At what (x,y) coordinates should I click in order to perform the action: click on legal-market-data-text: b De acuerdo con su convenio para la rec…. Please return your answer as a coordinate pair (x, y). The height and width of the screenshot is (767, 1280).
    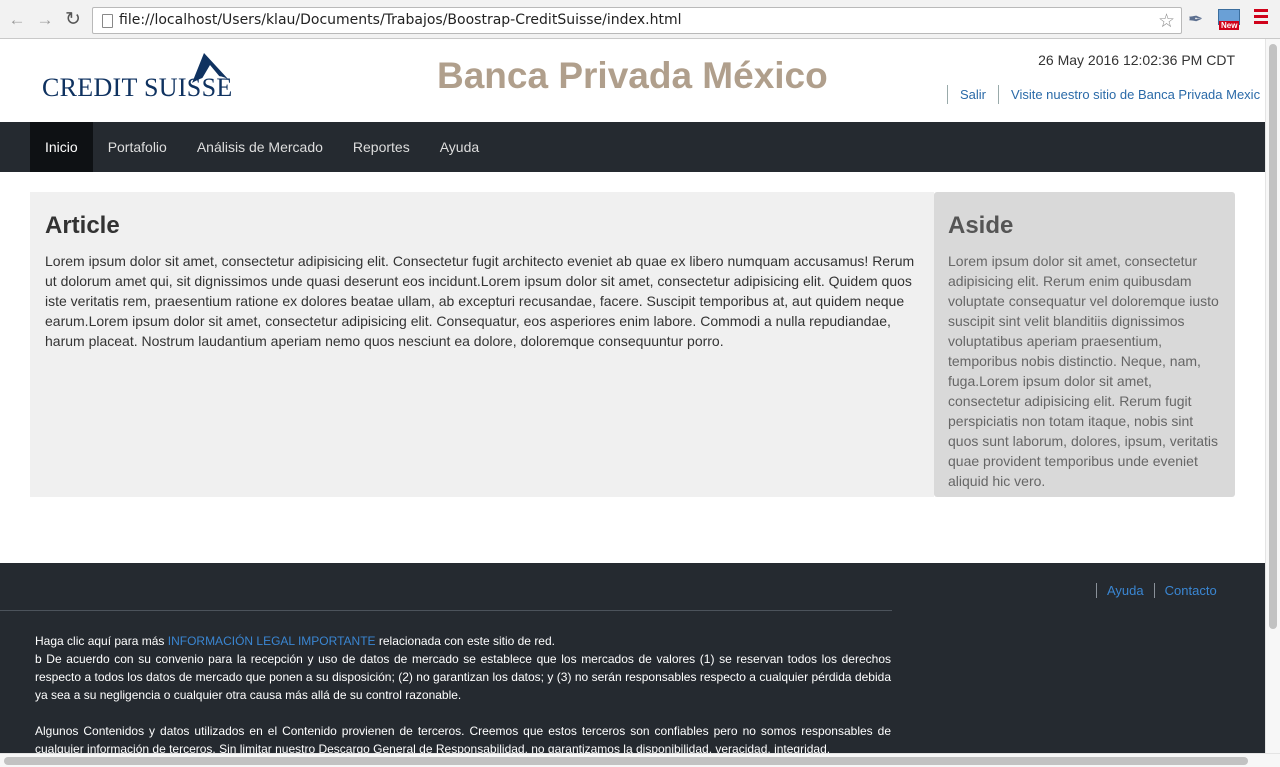
    Looking at the image, I should click on (463, 677).